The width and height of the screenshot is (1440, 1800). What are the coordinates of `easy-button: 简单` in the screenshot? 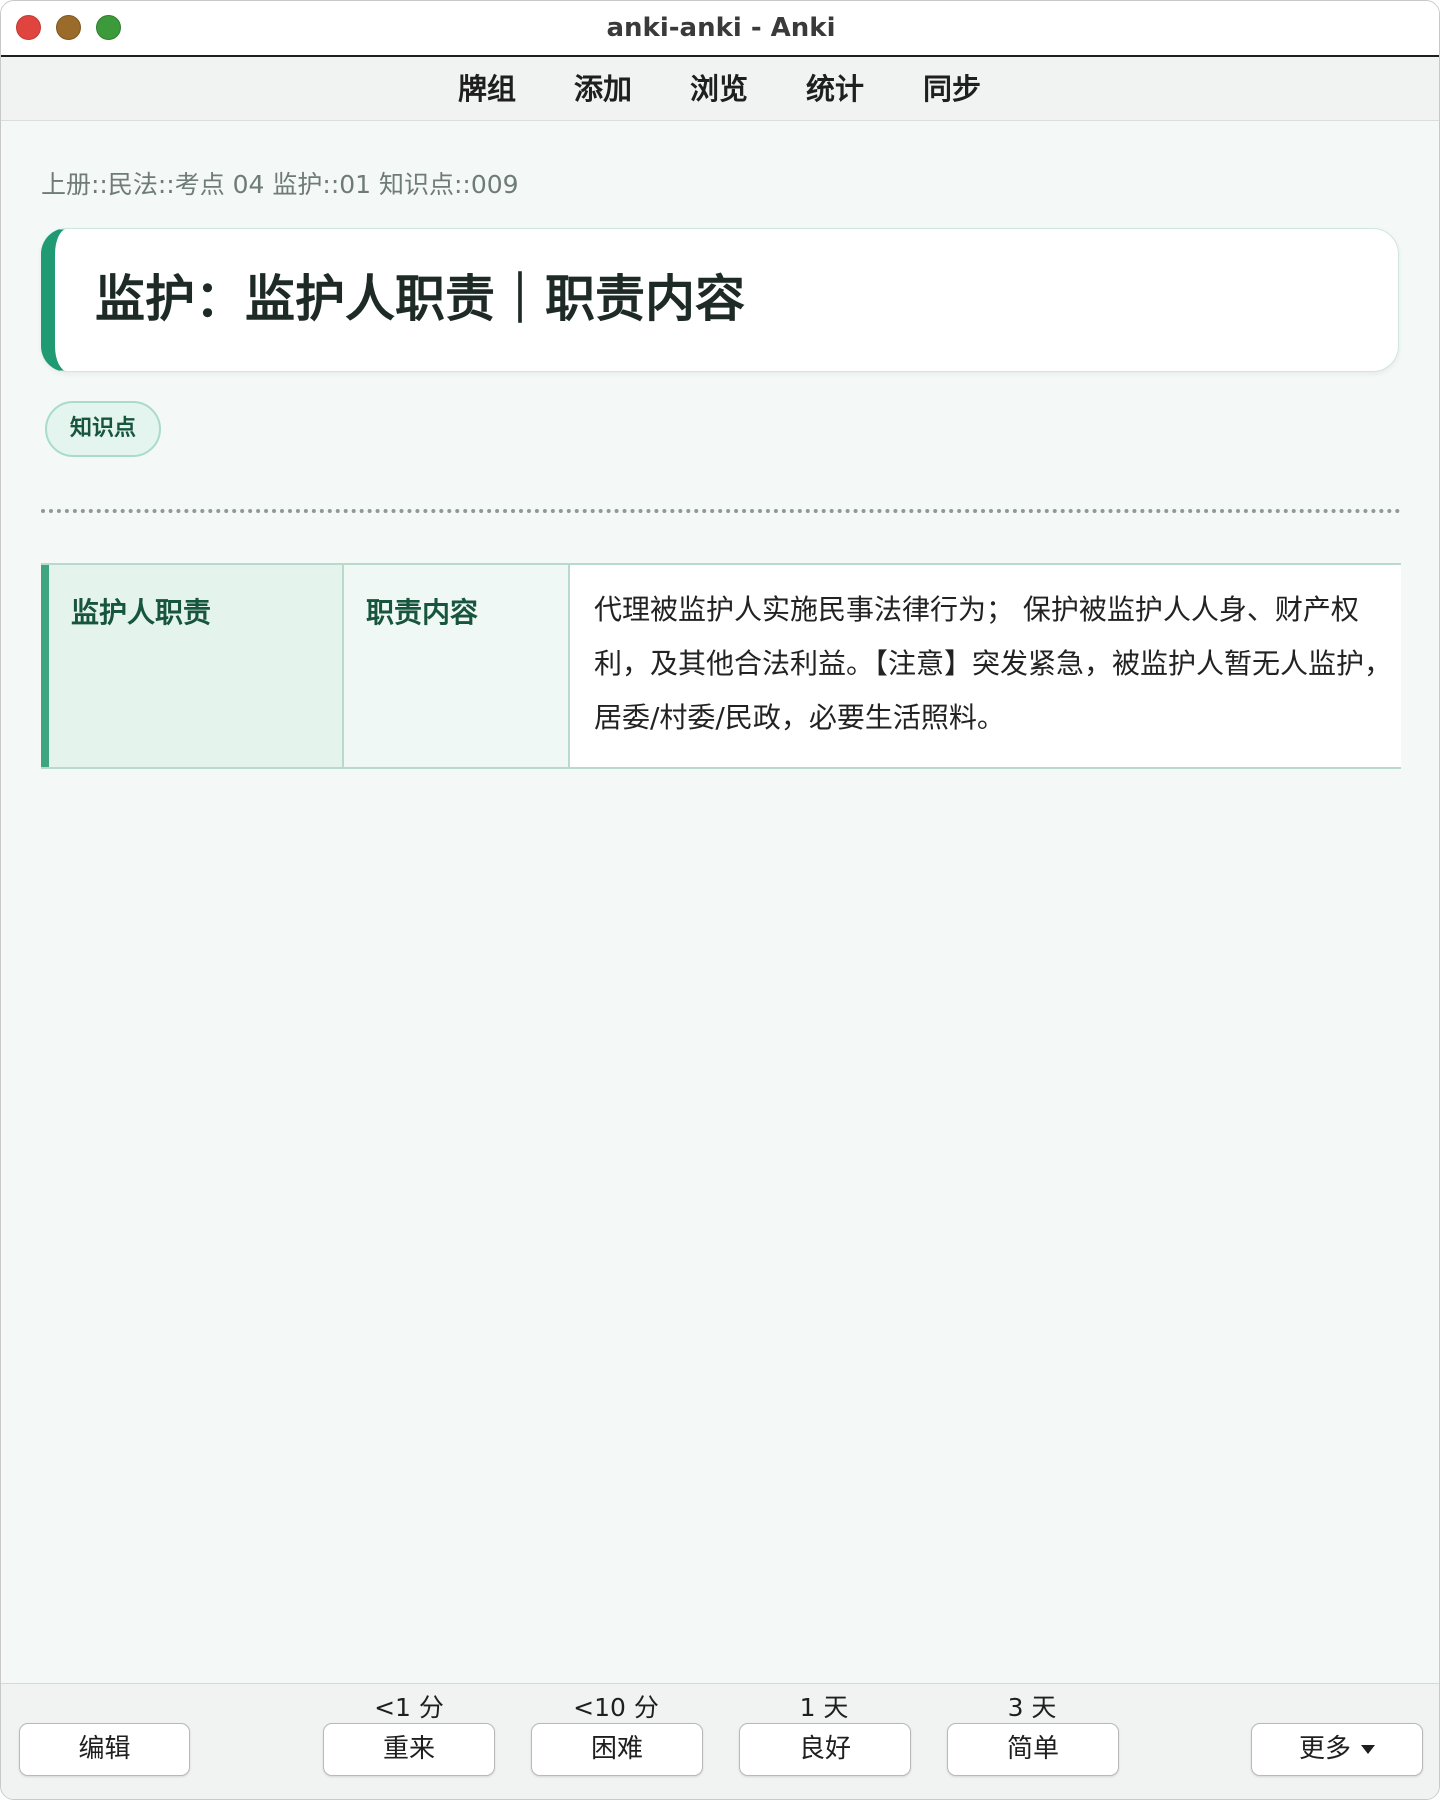 It's located at (1033, 1749).